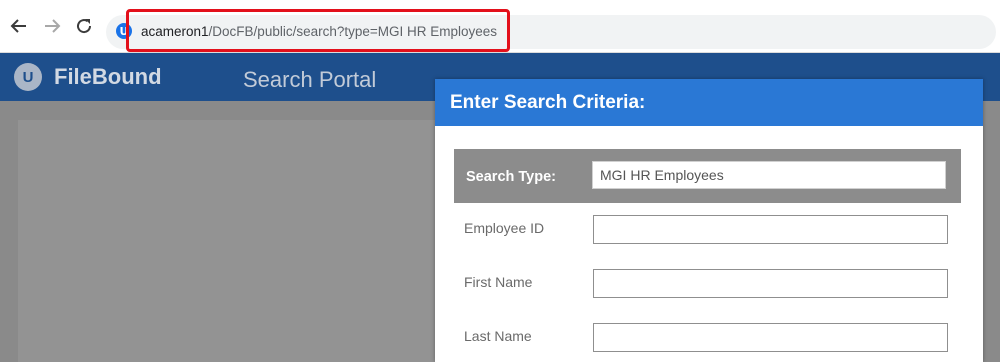 Image resolution: width=1000 pixels, height=362 pixels. I want to click on search-type-field: MGI HR Employees, so click(769, 175).